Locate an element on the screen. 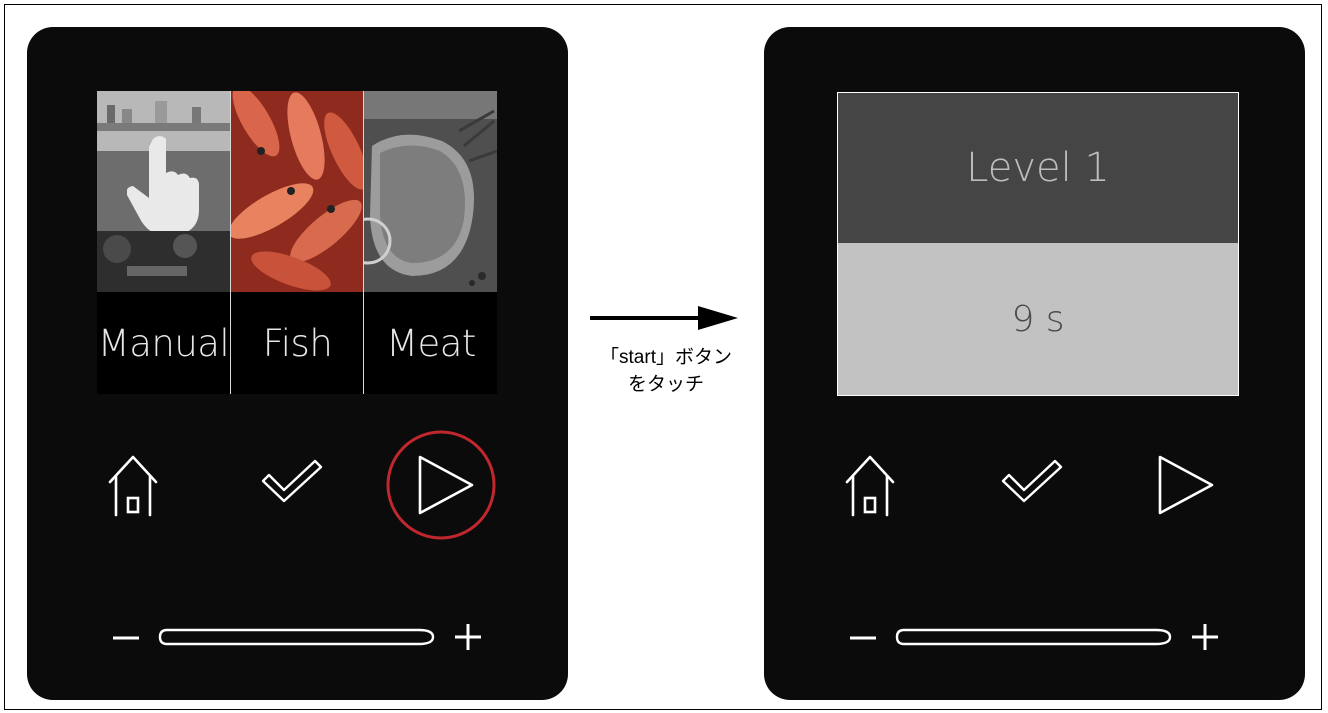 This screenshot has width=1328, height=713. hand-pointer-icon is located at coordinates (164, 181).